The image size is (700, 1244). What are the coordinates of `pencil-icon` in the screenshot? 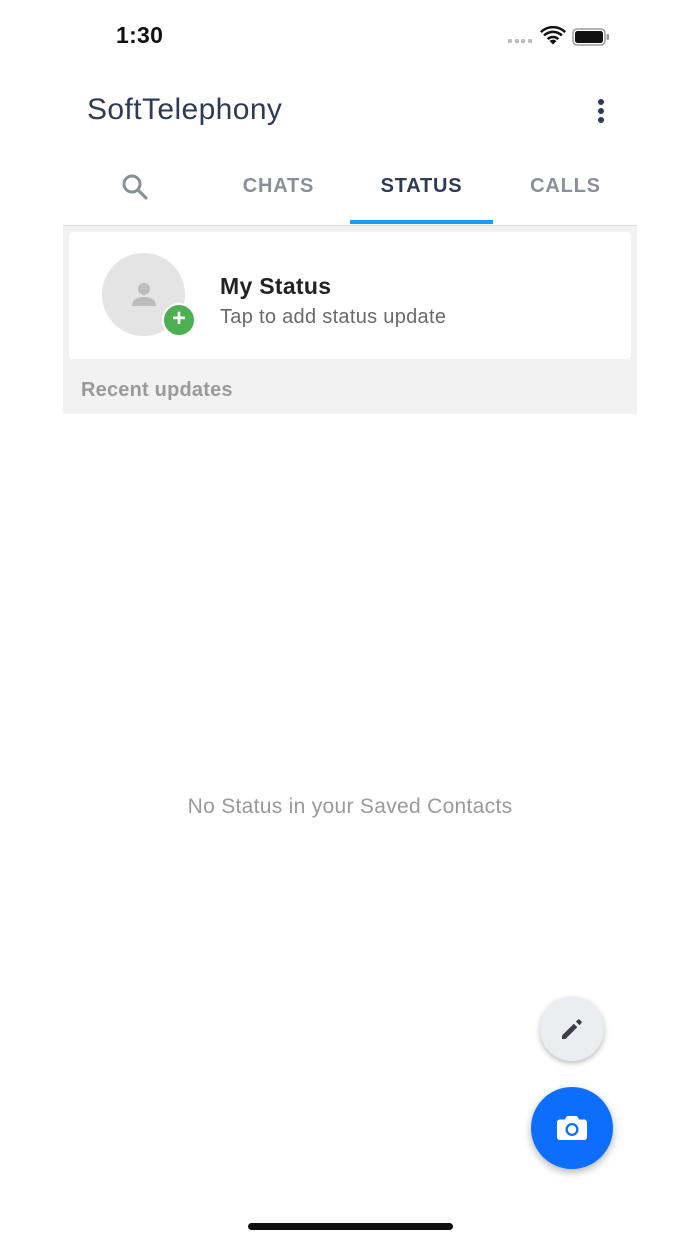 It's located at (572, 1029).